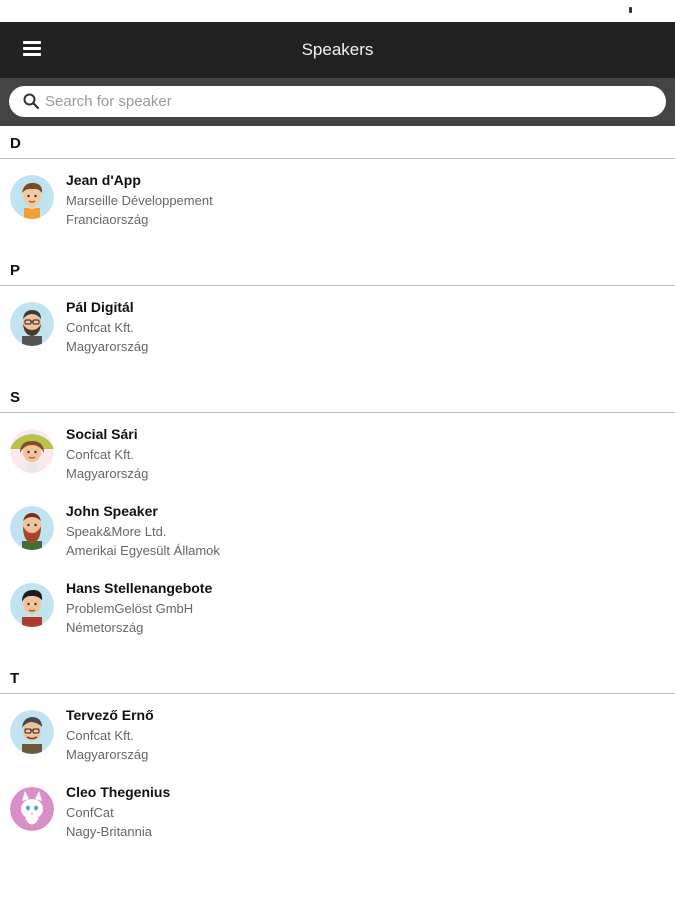 The image size is (675, 900). What do you see at coordinates (105, 627) in the screenshot?
I see `speaker-country: Németország` at bounding box center [105, 627].